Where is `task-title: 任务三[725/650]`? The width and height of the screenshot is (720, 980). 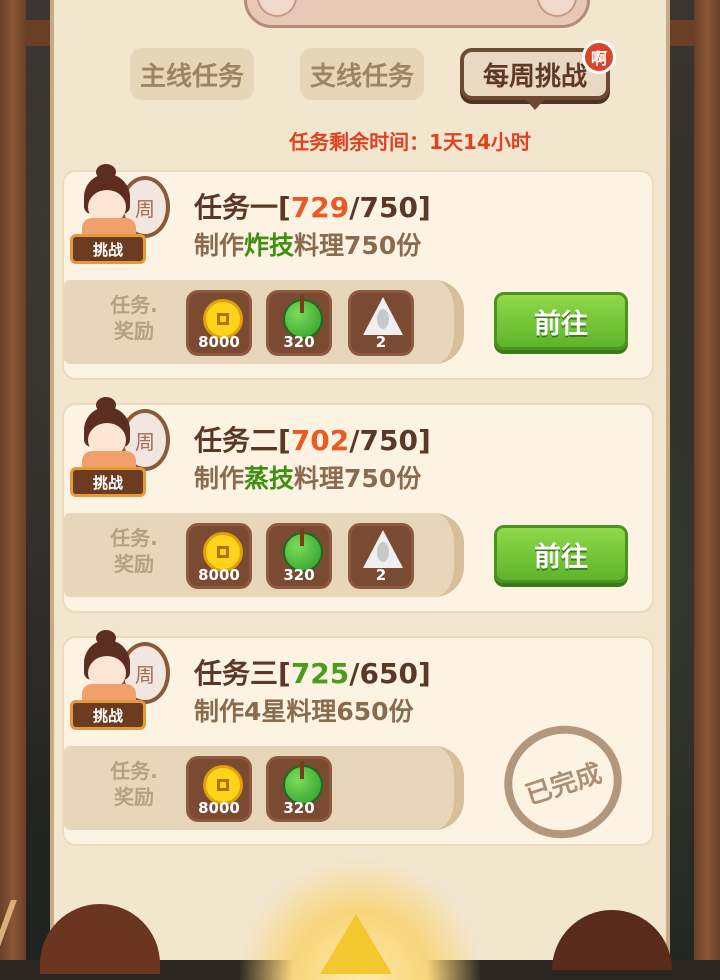
task-title: 任务三[725/650] is located at coordinates (312, 673).